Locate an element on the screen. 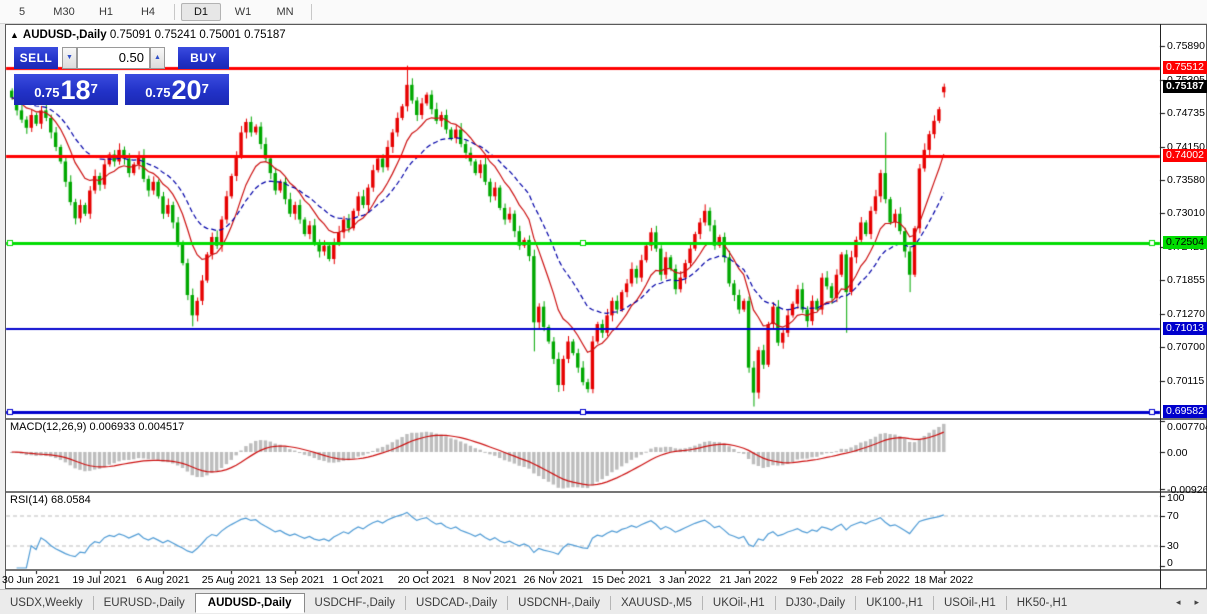 This screenshot has width=1207, height=614. pane-splitter-rsi is located at coordinates (606, 492).